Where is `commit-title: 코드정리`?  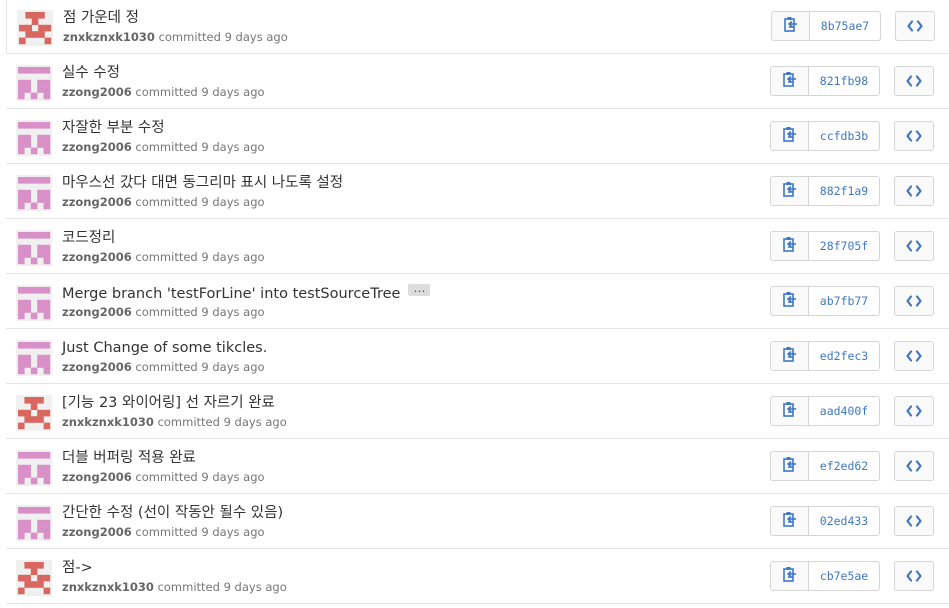 commit-title: 코드정리 is located at coordinates (88, 238).